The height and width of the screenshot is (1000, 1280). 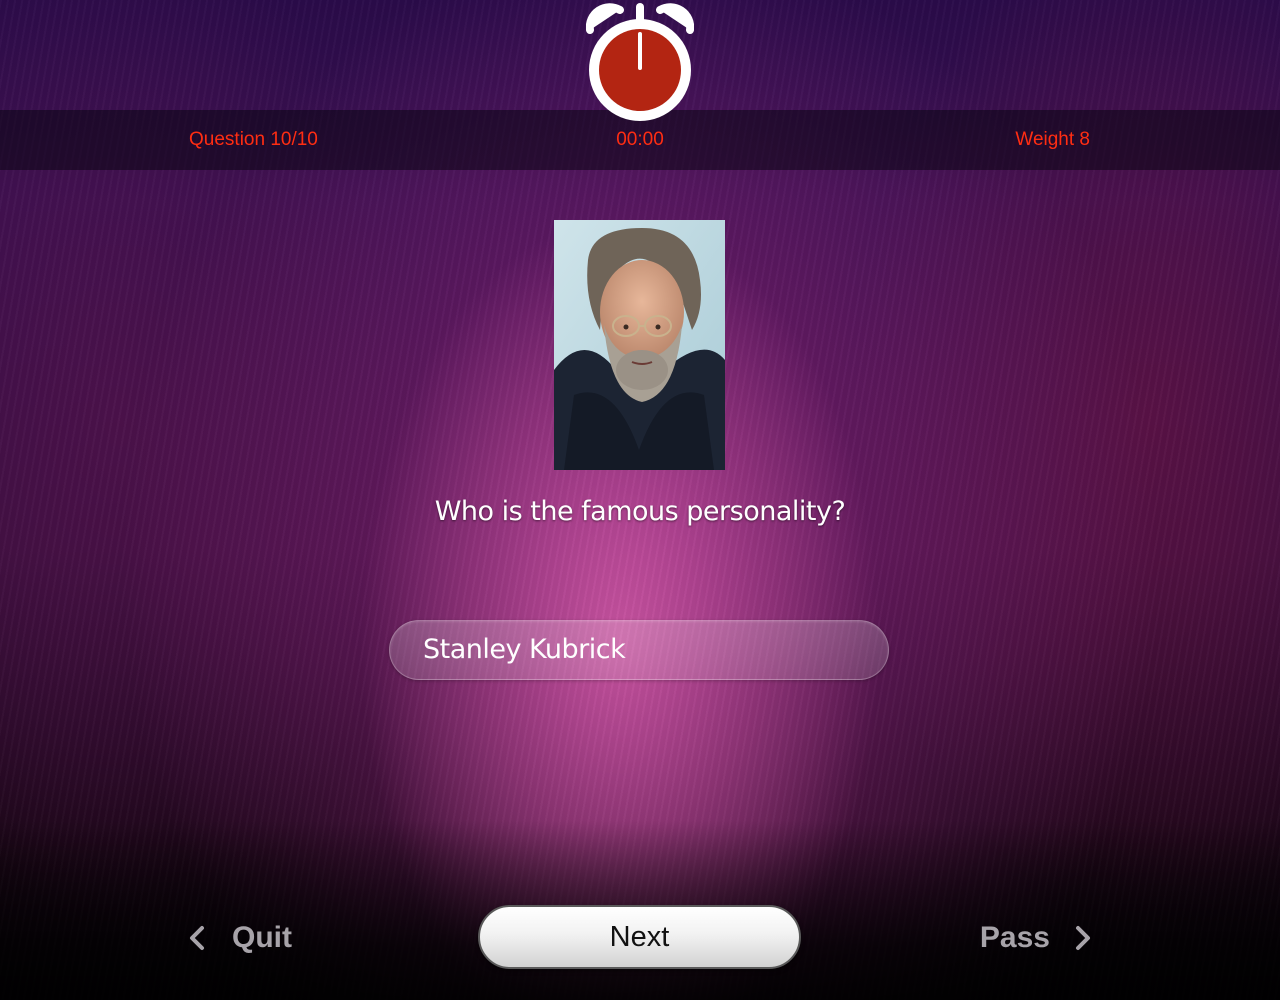 I want to click on personality-photo, so click(x=639, y=345).